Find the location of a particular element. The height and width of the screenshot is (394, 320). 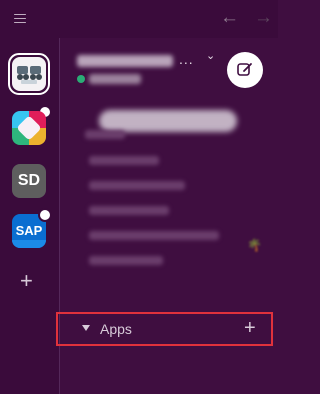

title-bar: ← → is located at coordinates (139, 19).